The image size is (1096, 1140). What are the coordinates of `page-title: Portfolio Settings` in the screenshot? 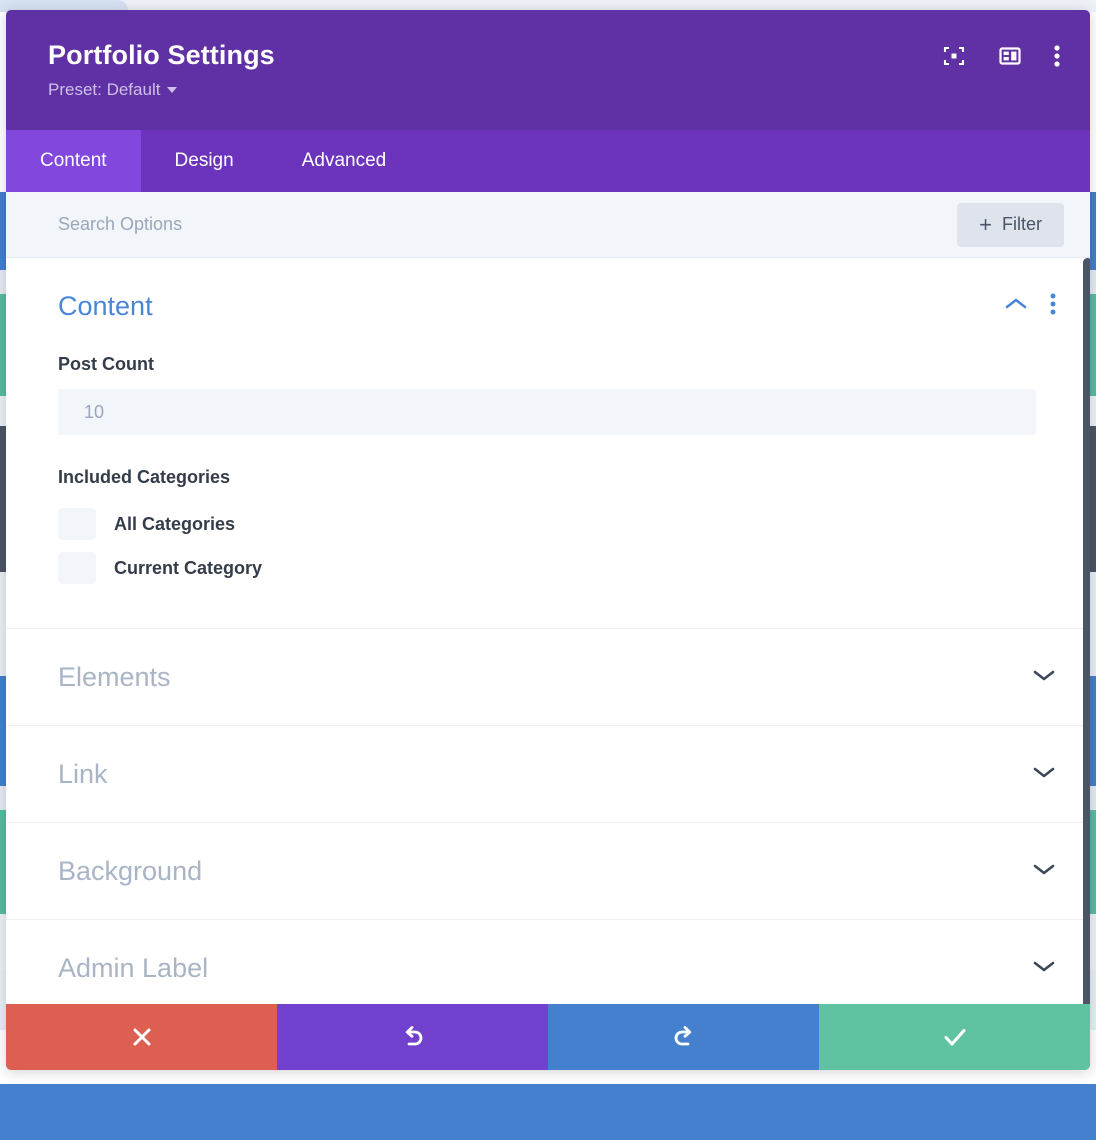 It's located at (161, 55).